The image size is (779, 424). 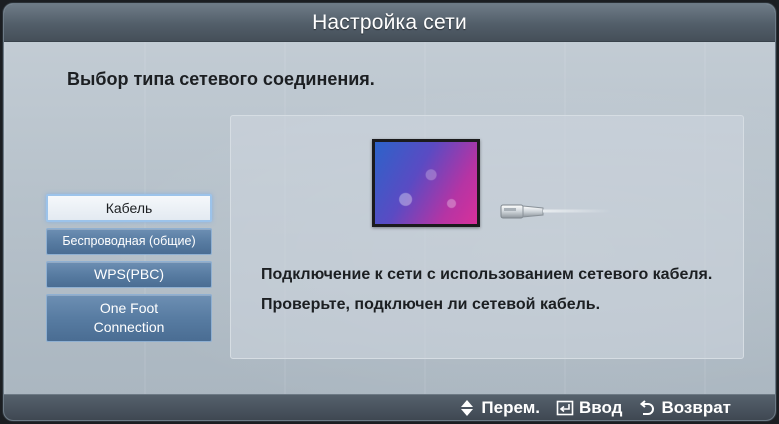 I want to click on page-title: Настройка сети, so click(x=389, y=22).